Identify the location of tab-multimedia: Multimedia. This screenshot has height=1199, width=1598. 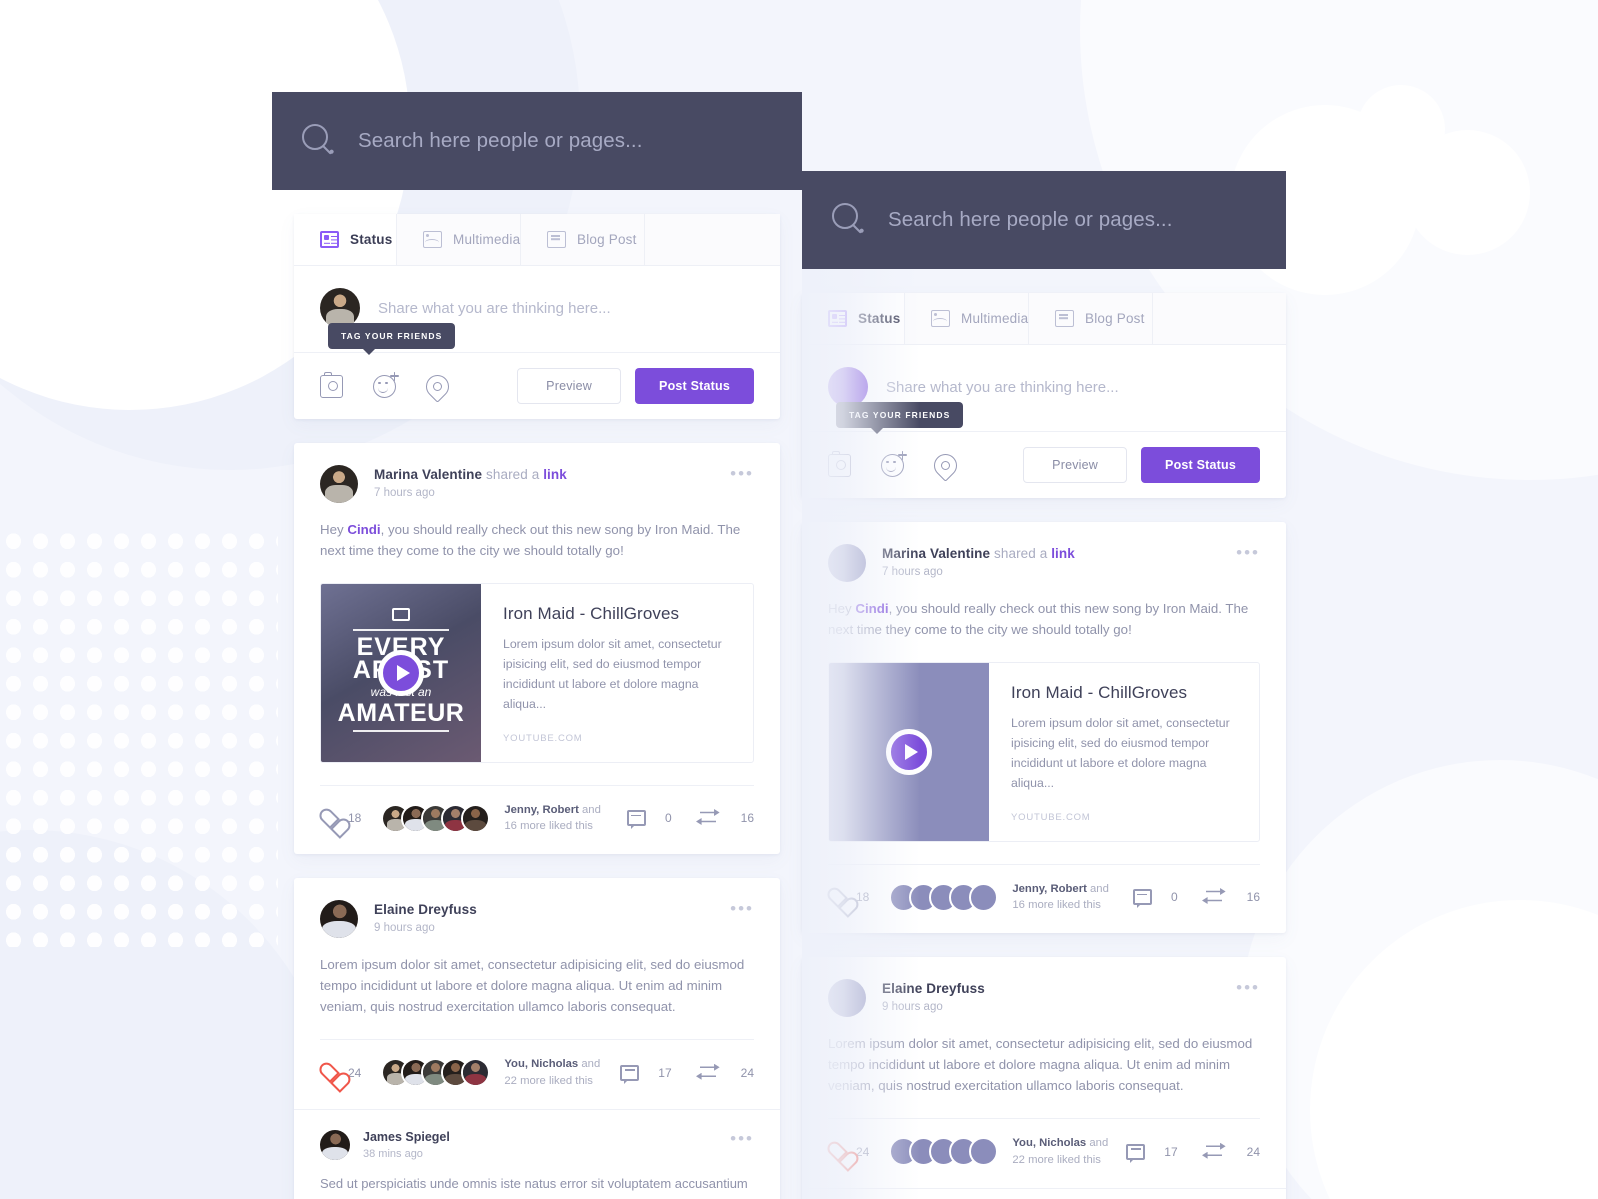
(459, 239).